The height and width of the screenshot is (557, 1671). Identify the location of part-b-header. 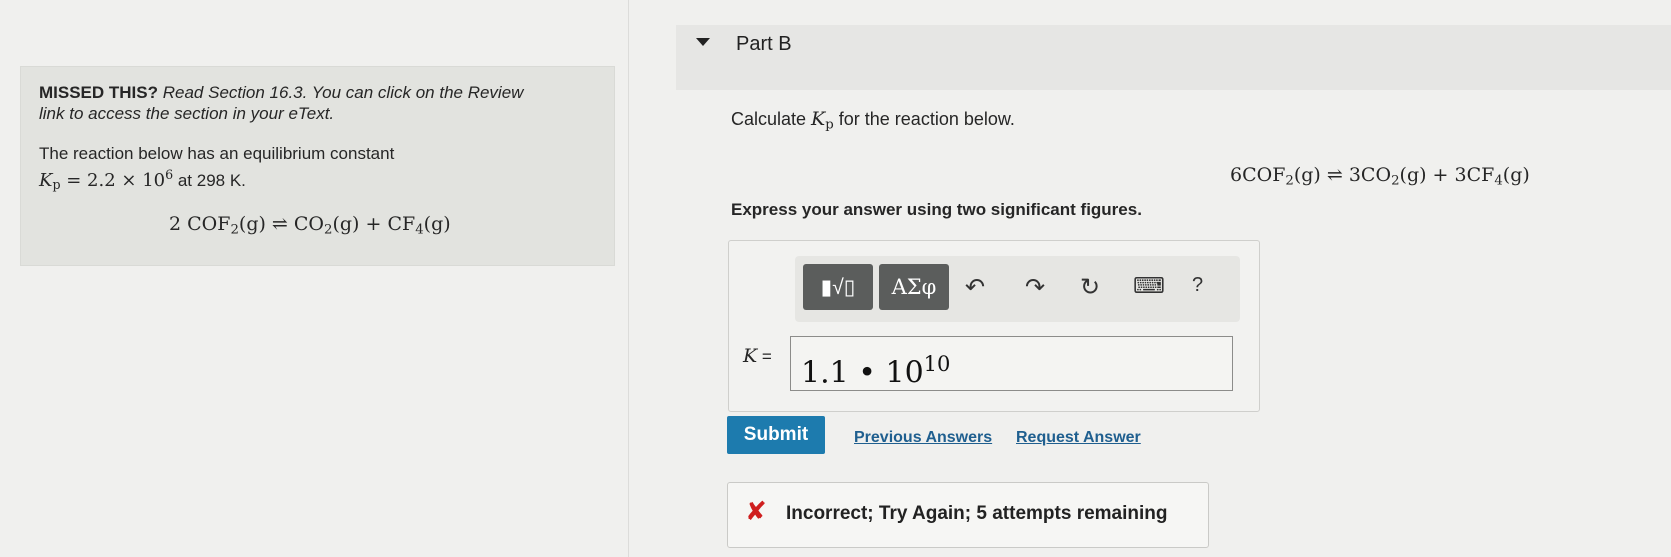
(1173, 57).